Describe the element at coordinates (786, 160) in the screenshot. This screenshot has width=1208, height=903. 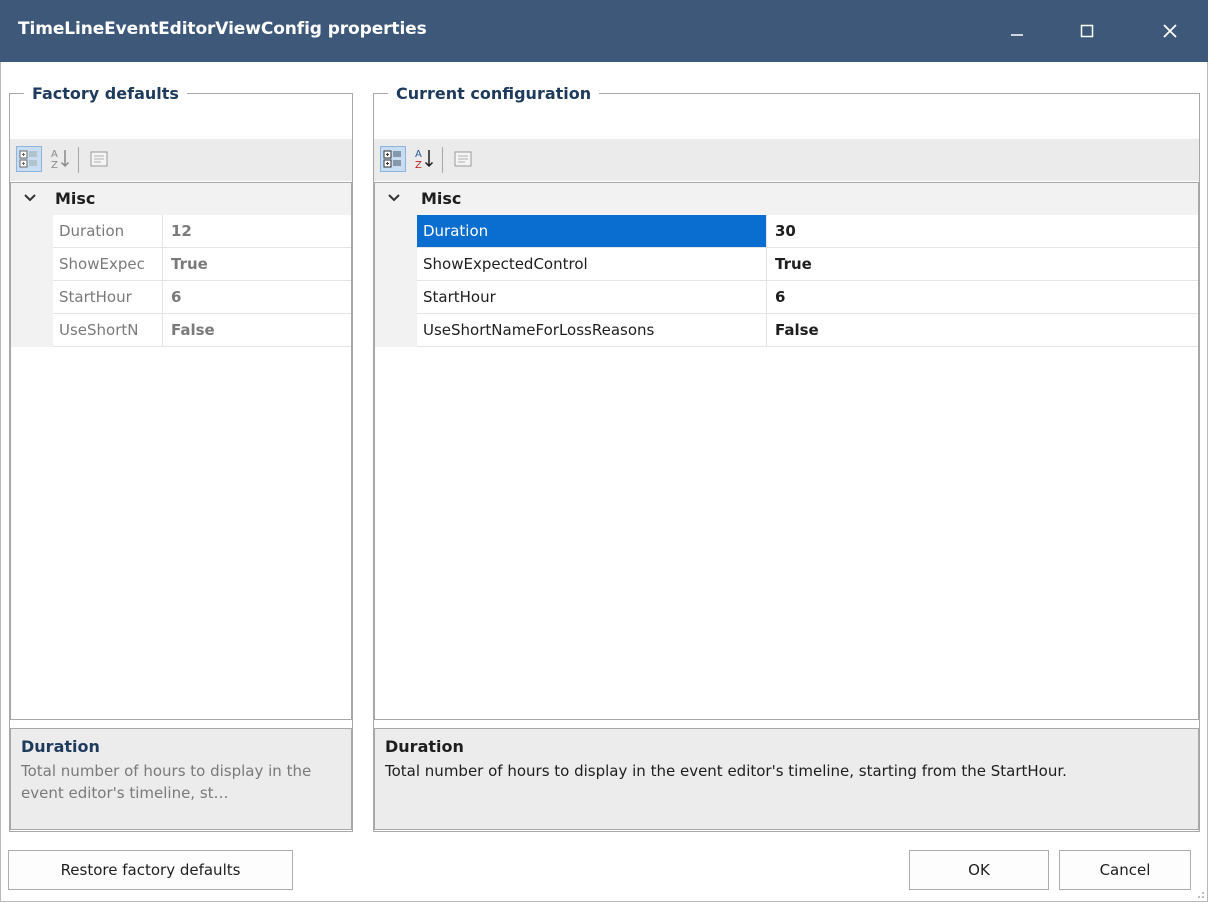
I see `current-configuration-toolbar: A Z` at that location.